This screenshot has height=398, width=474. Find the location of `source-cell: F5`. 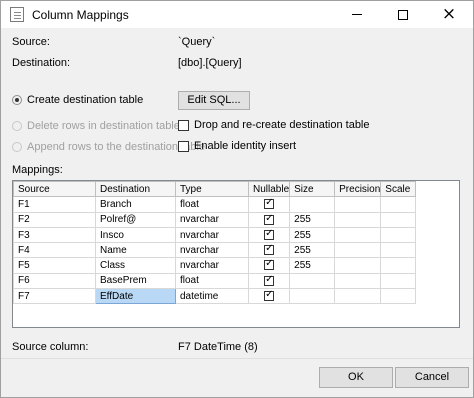

source-cell: F5 is located at coordinates (54, 265).